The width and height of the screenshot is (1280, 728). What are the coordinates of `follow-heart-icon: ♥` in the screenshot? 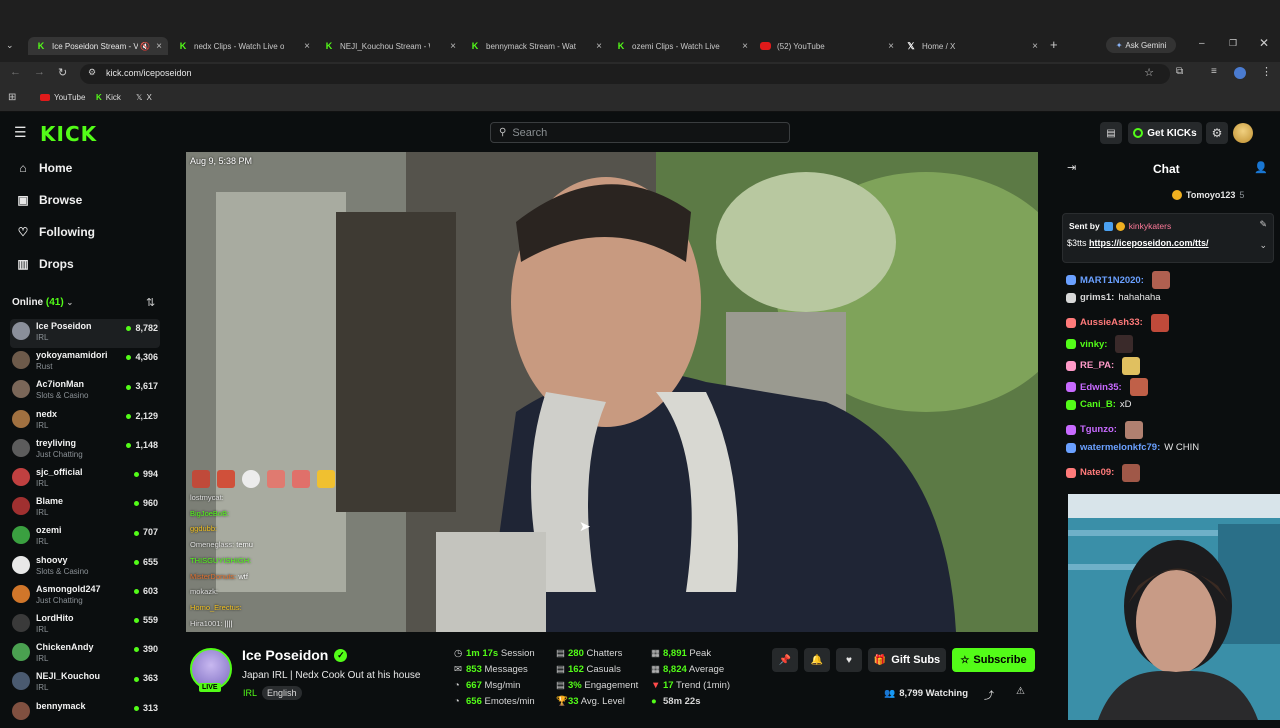 It's located at (849, 660).